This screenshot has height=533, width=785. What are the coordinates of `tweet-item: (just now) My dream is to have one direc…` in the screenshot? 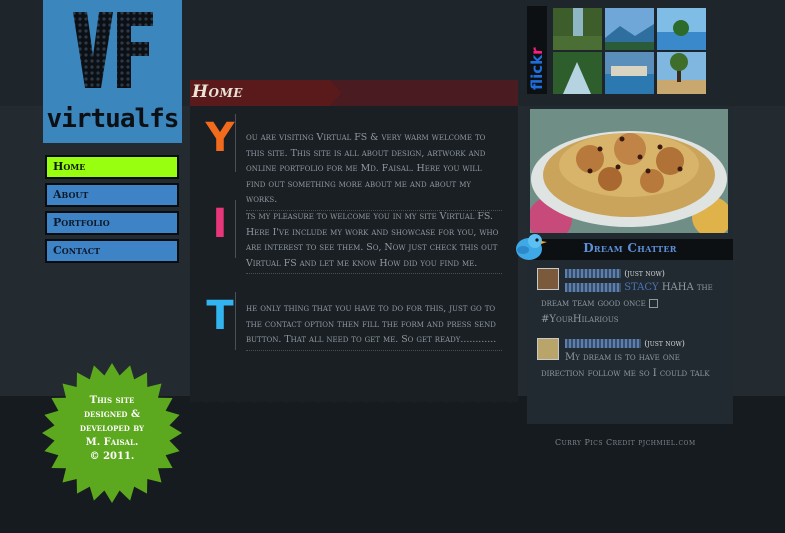 It's located at (632, 361).